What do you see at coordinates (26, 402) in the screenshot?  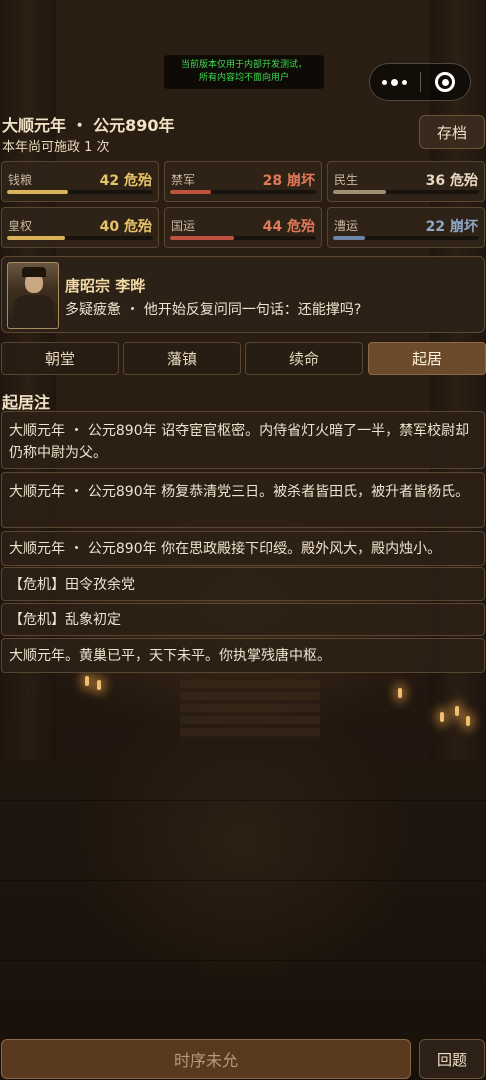 I see `log-section-title: 起居注` at bounding box center [26, 402].